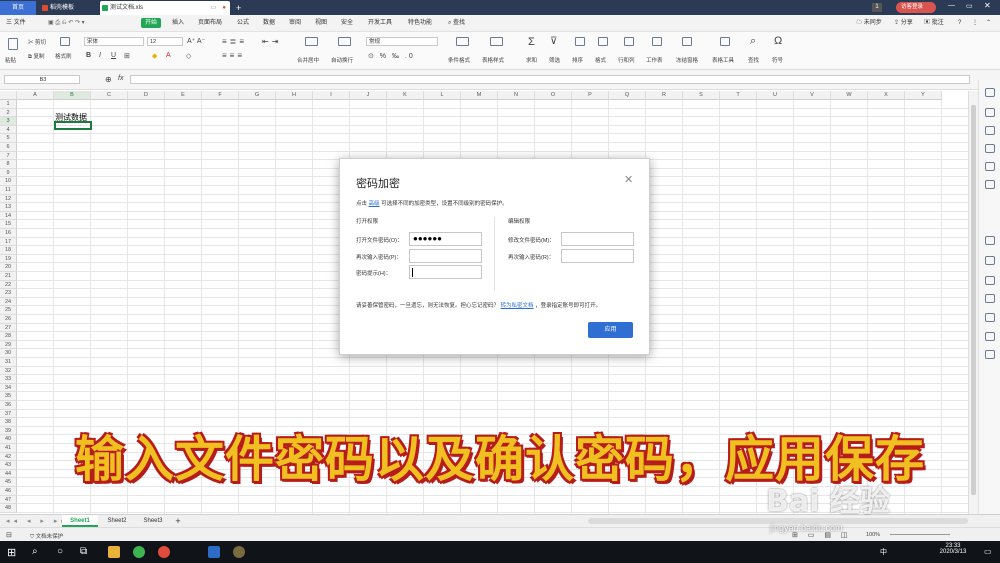 The height and width of the screenshot is (563, 1000). What do you see at coordinates (442, 95) in the screenshot?
I see `column-header: L` at bounding box center [442, 95].